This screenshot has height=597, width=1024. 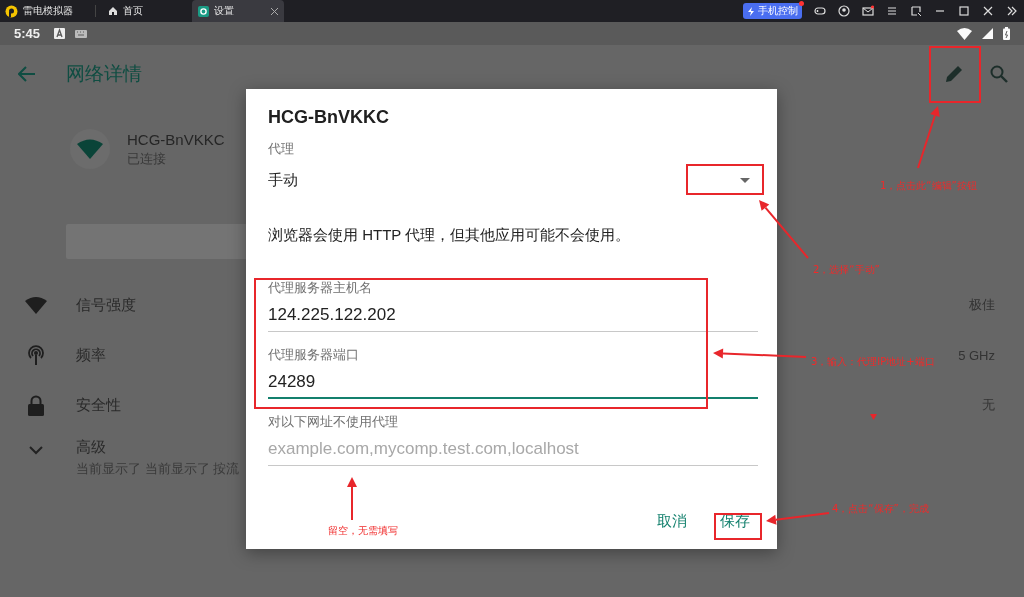 I want to click on browser-tab: 设置, so click(x=238, y=11).